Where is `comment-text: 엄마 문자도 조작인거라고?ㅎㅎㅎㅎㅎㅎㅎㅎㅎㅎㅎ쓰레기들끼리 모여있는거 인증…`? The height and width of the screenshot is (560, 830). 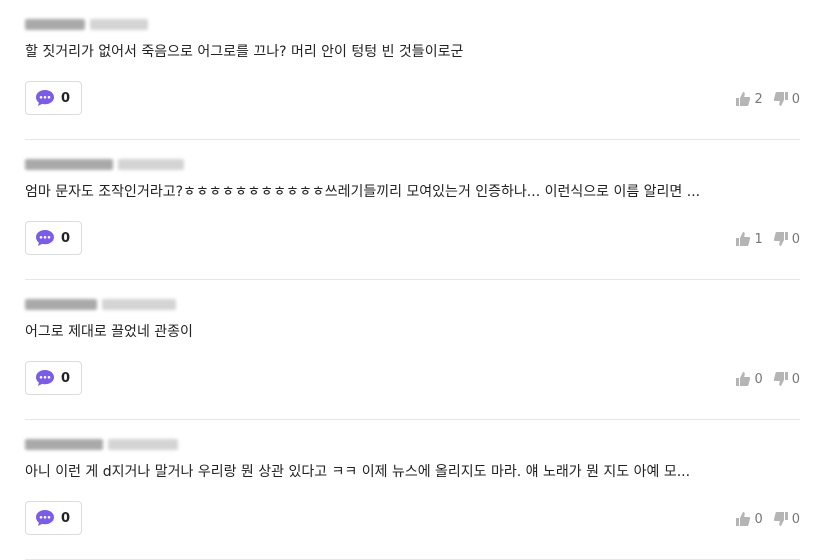 comment-text: 엄마 문자도 조작인거라고?ㅎㅎㅎㅎㅎㅎㅎㅎㅎㅎㅎ쓰레기들끼리 모여있는거 인증… is located at coordinates (363, 192).